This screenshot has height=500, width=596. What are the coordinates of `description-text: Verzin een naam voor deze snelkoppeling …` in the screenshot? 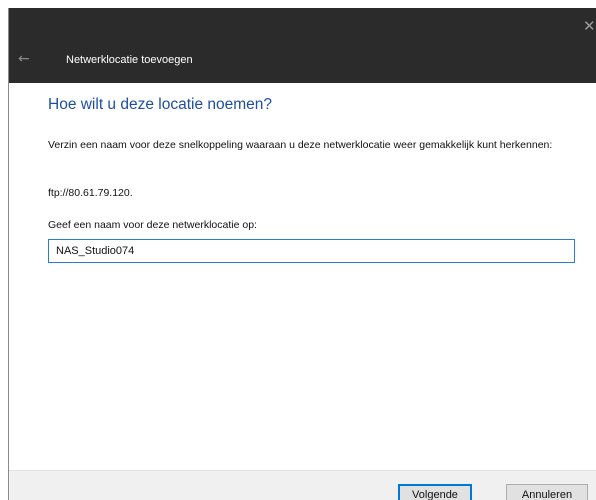 It's located at (300, 145).